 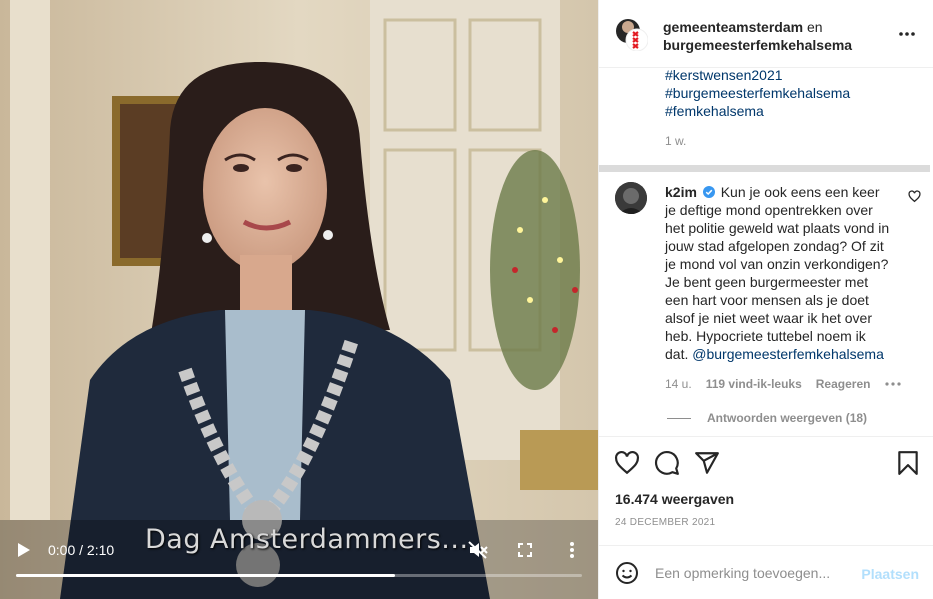 I want to click on comment-options-icon, so click(x=893, y=384).